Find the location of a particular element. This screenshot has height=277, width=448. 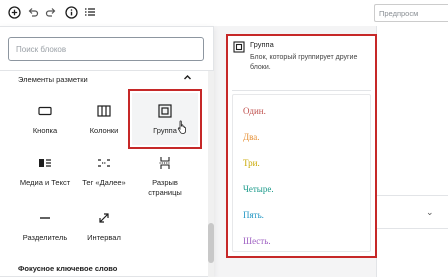

spacer-icon is located at coordinates (104, 218).